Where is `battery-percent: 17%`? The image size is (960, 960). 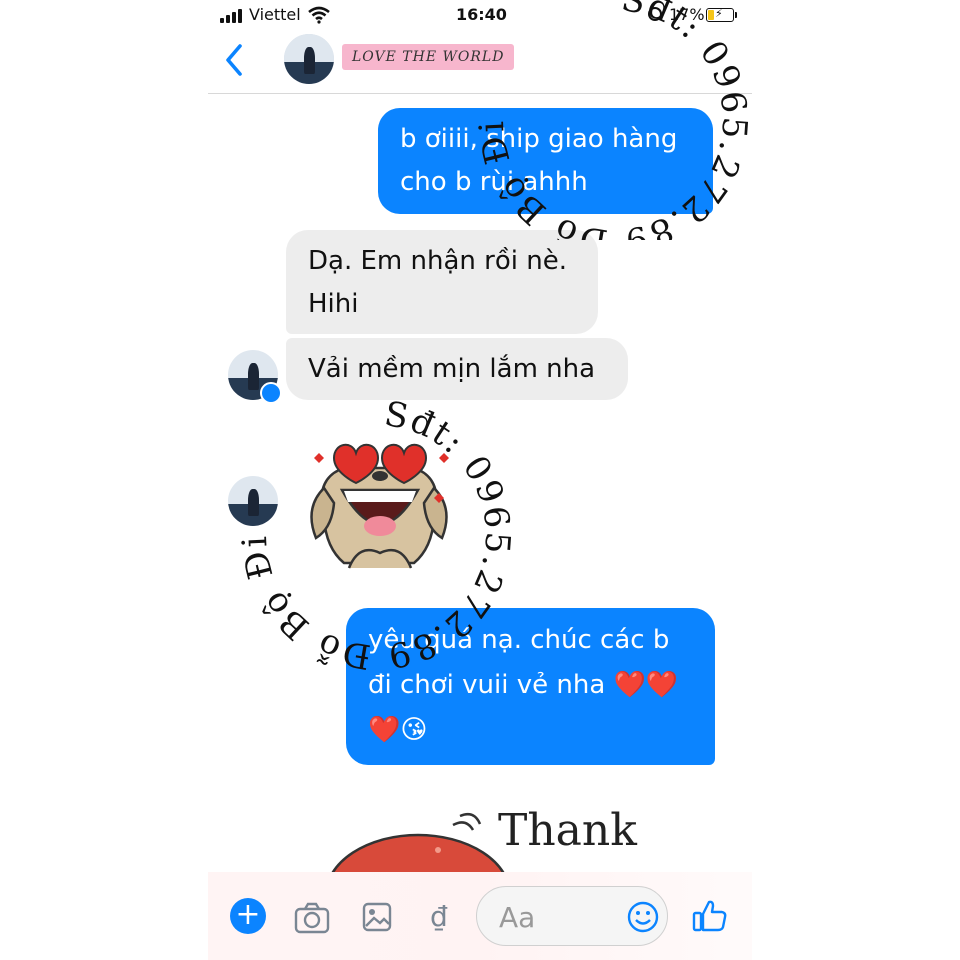
battery-percent: 17% is located at coordinates (687, 14).